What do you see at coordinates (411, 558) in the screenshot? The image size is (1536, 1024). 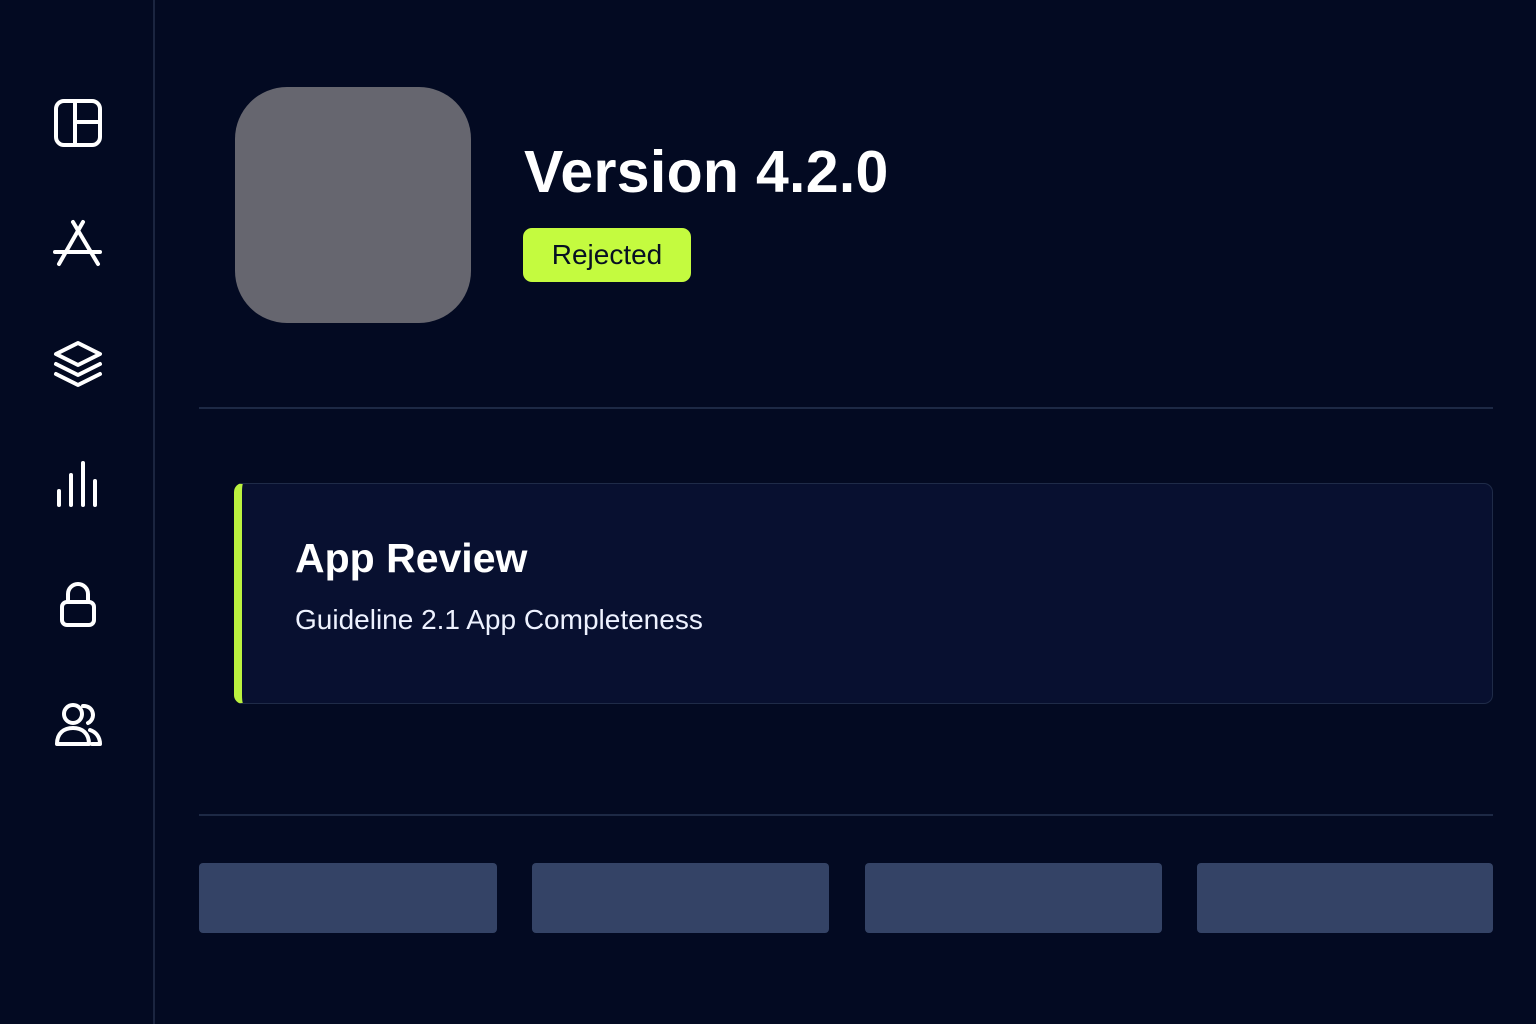 I see `review-title: App Review` at bounding box center [411, 558].